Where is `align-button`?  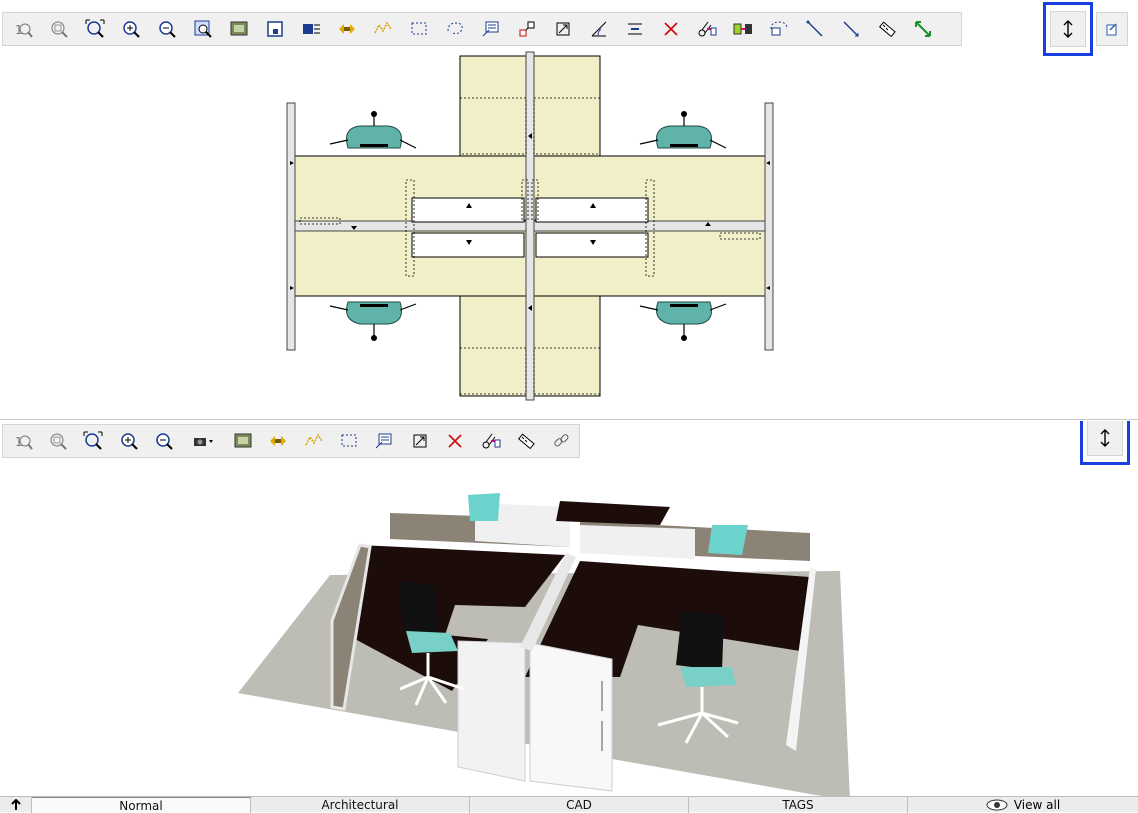
align-button is located at coordinates (635, 29).